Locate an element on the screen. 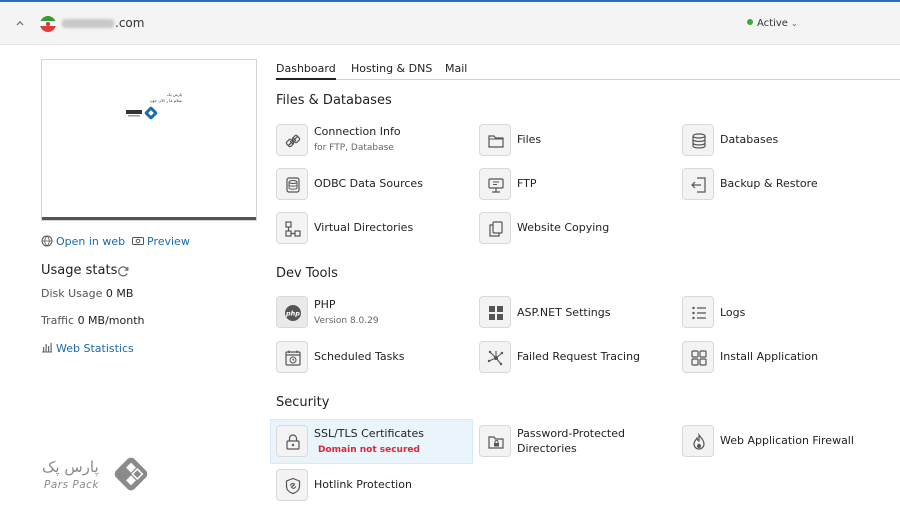 The width and height of the screenshot is (900, 517). tool-ftp: FTP is located at coordinates (569, 186).